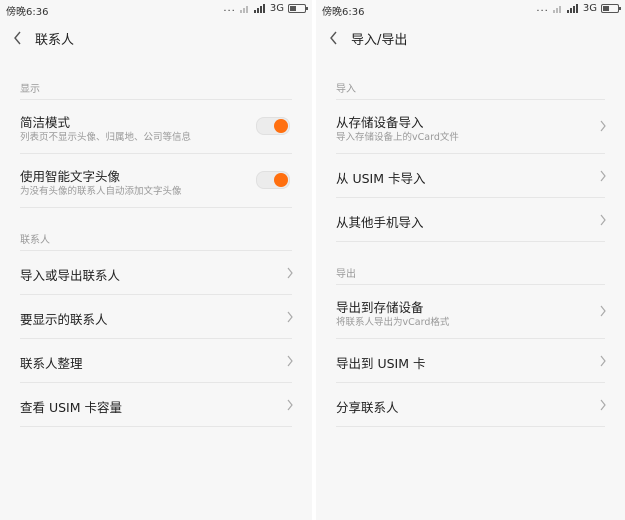  What do you see at coordinates (156, 272) in the screenshot?
I see `import-export-contacts-item: 导入或导出联系人` at bounding box center [156, 272].